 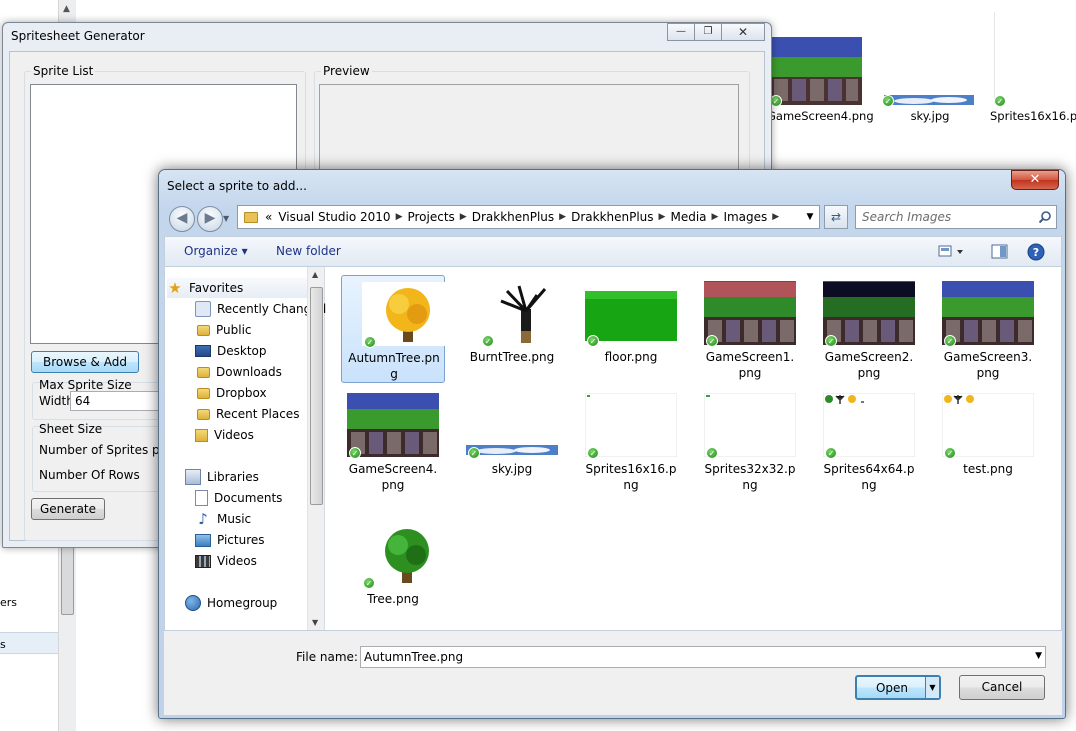 What do you see at coordinates (750, 441) in the screenshot?
I see `file-item: ✓ Sprites32x32.png` at bounding box center [750, 441].